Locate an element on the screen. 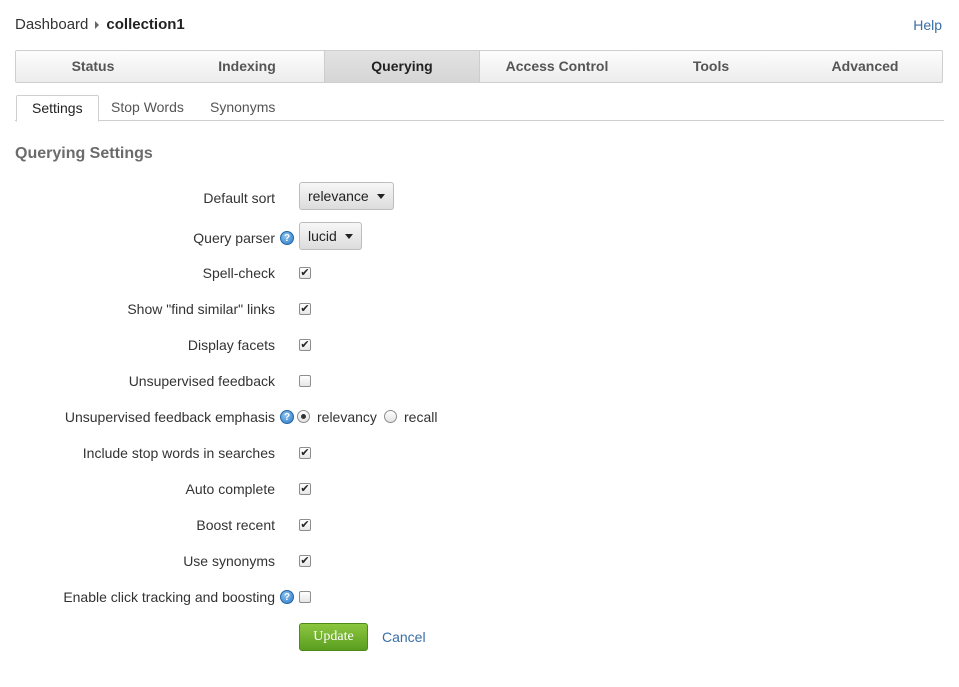 The width and height of the screenshot is (959, 687). radio-relevancy is located at coordinates (303, 416).